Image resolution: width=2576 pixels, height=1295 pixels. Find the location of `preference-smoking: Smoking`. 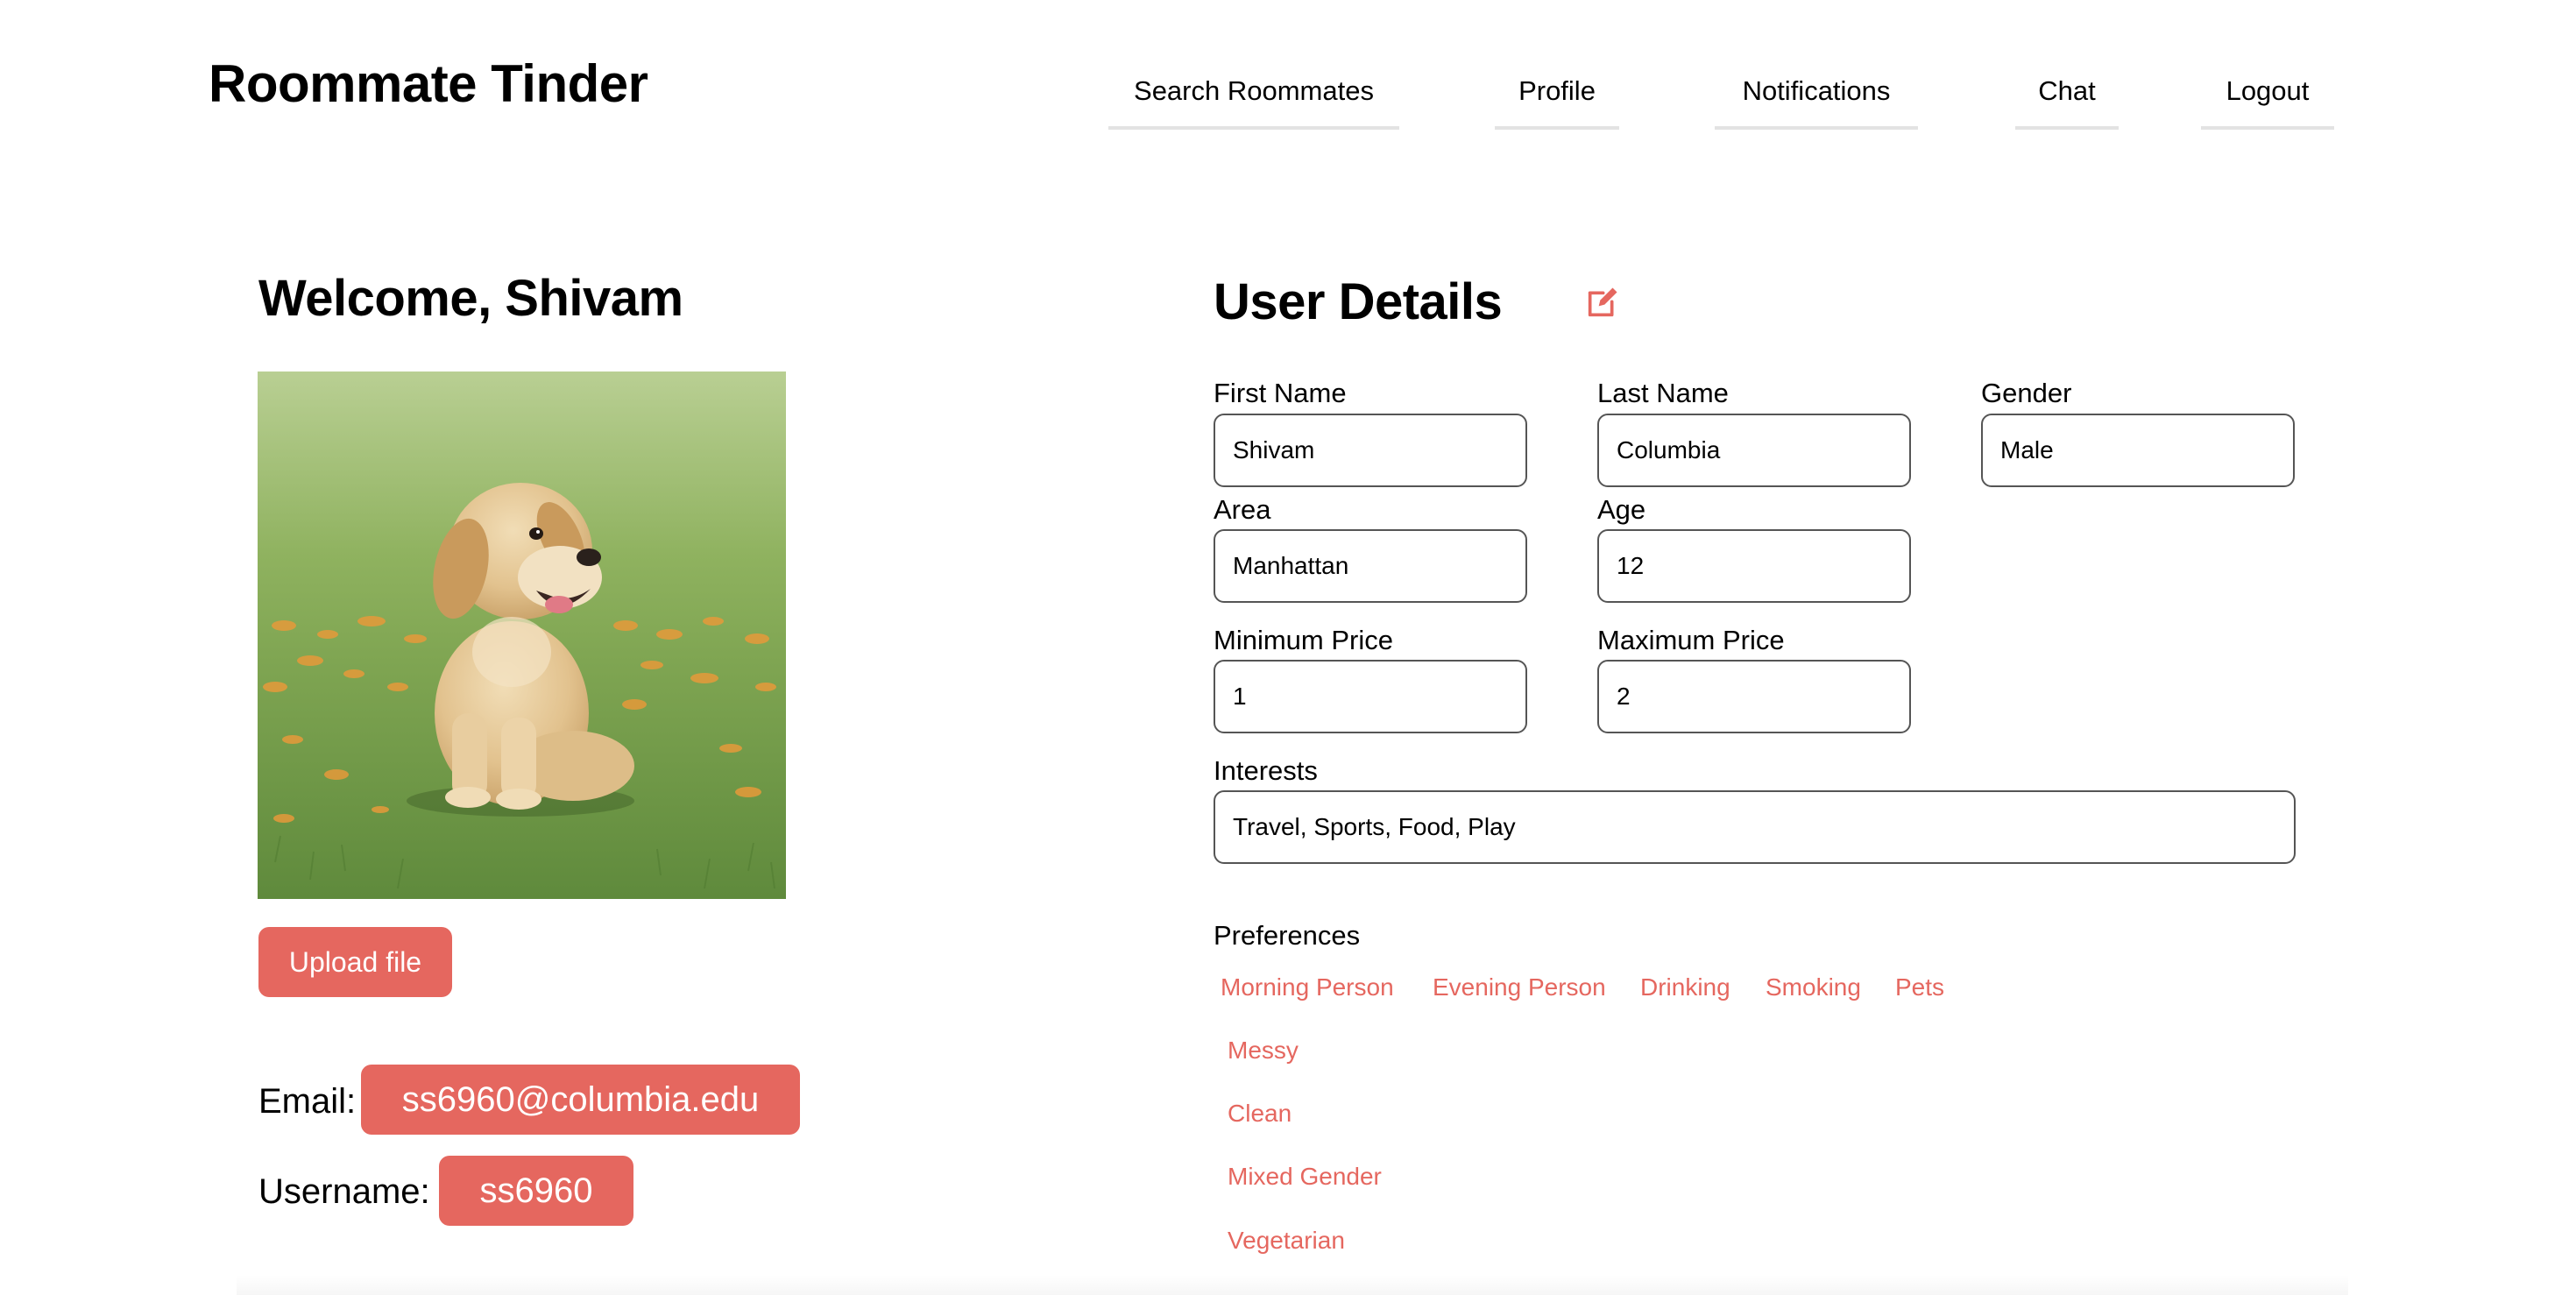

preference-smoking: Smoking is located at coordinates (1813, 987).